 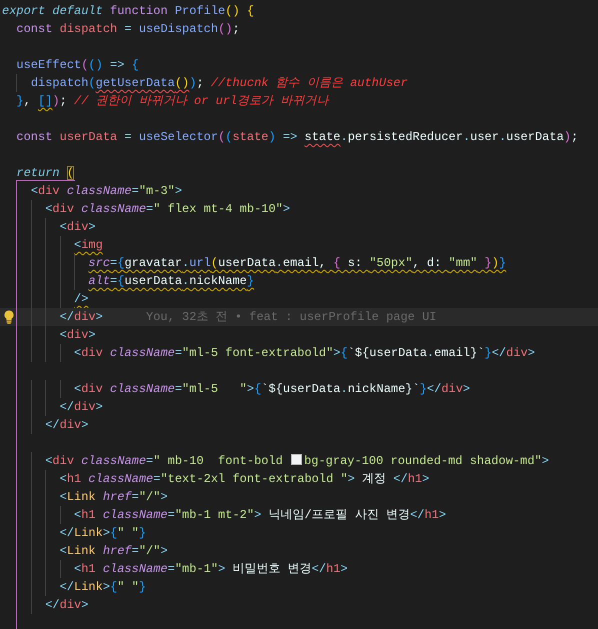 What do you see at coordinates (291, 317) in the screenshot?
I see `blame-annotation: You, 32초 전 • feat : userProfile page UI` at bounding box center [291, 317].